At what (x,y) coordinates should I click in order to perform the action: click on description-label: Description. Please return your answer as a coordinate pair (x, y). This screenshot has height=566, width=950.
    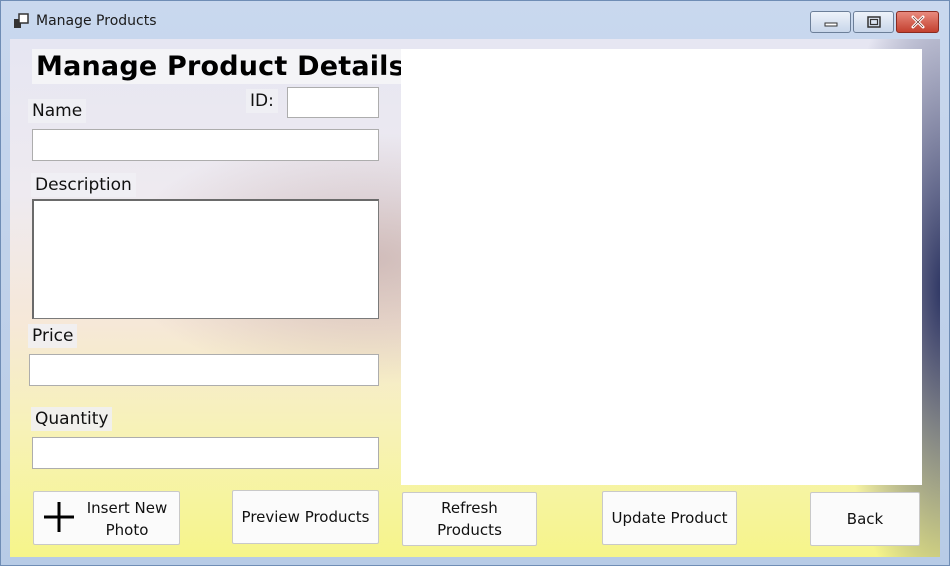
    Looking at the image, I should click on (83, 185).